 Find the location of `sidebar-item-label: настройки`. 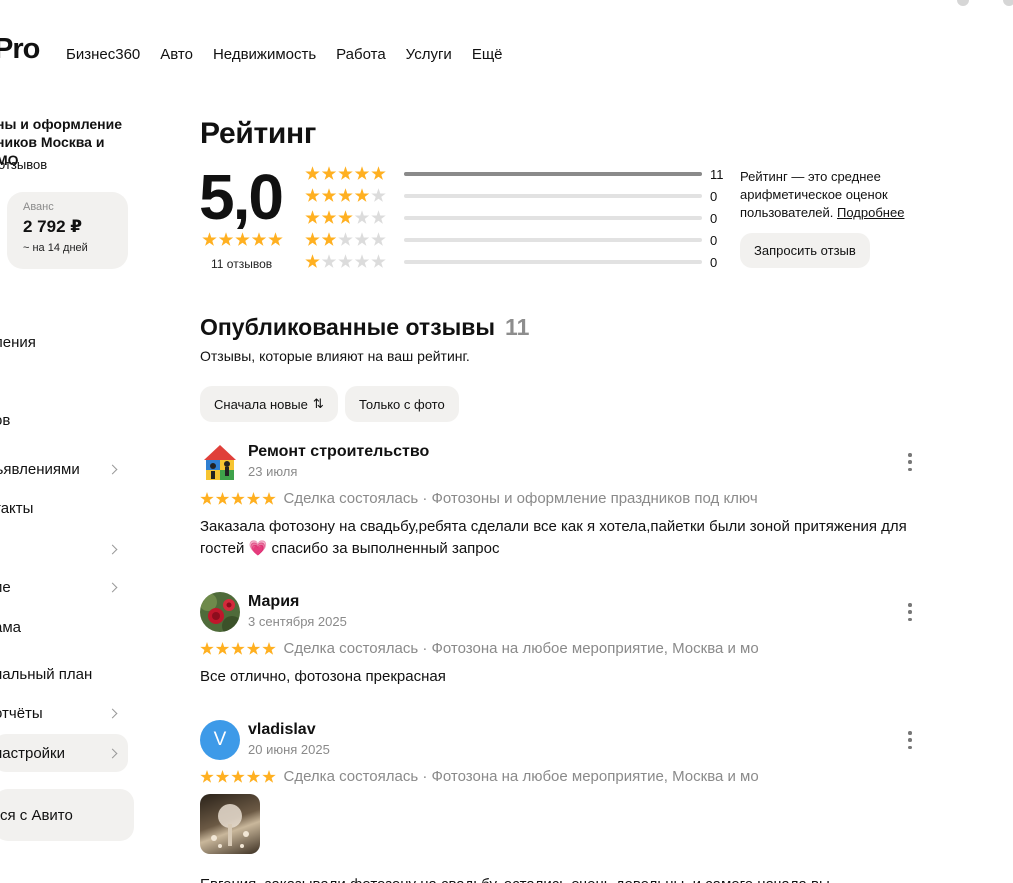

sidebar-item-label: настройки is located at coordinates (33, 753).